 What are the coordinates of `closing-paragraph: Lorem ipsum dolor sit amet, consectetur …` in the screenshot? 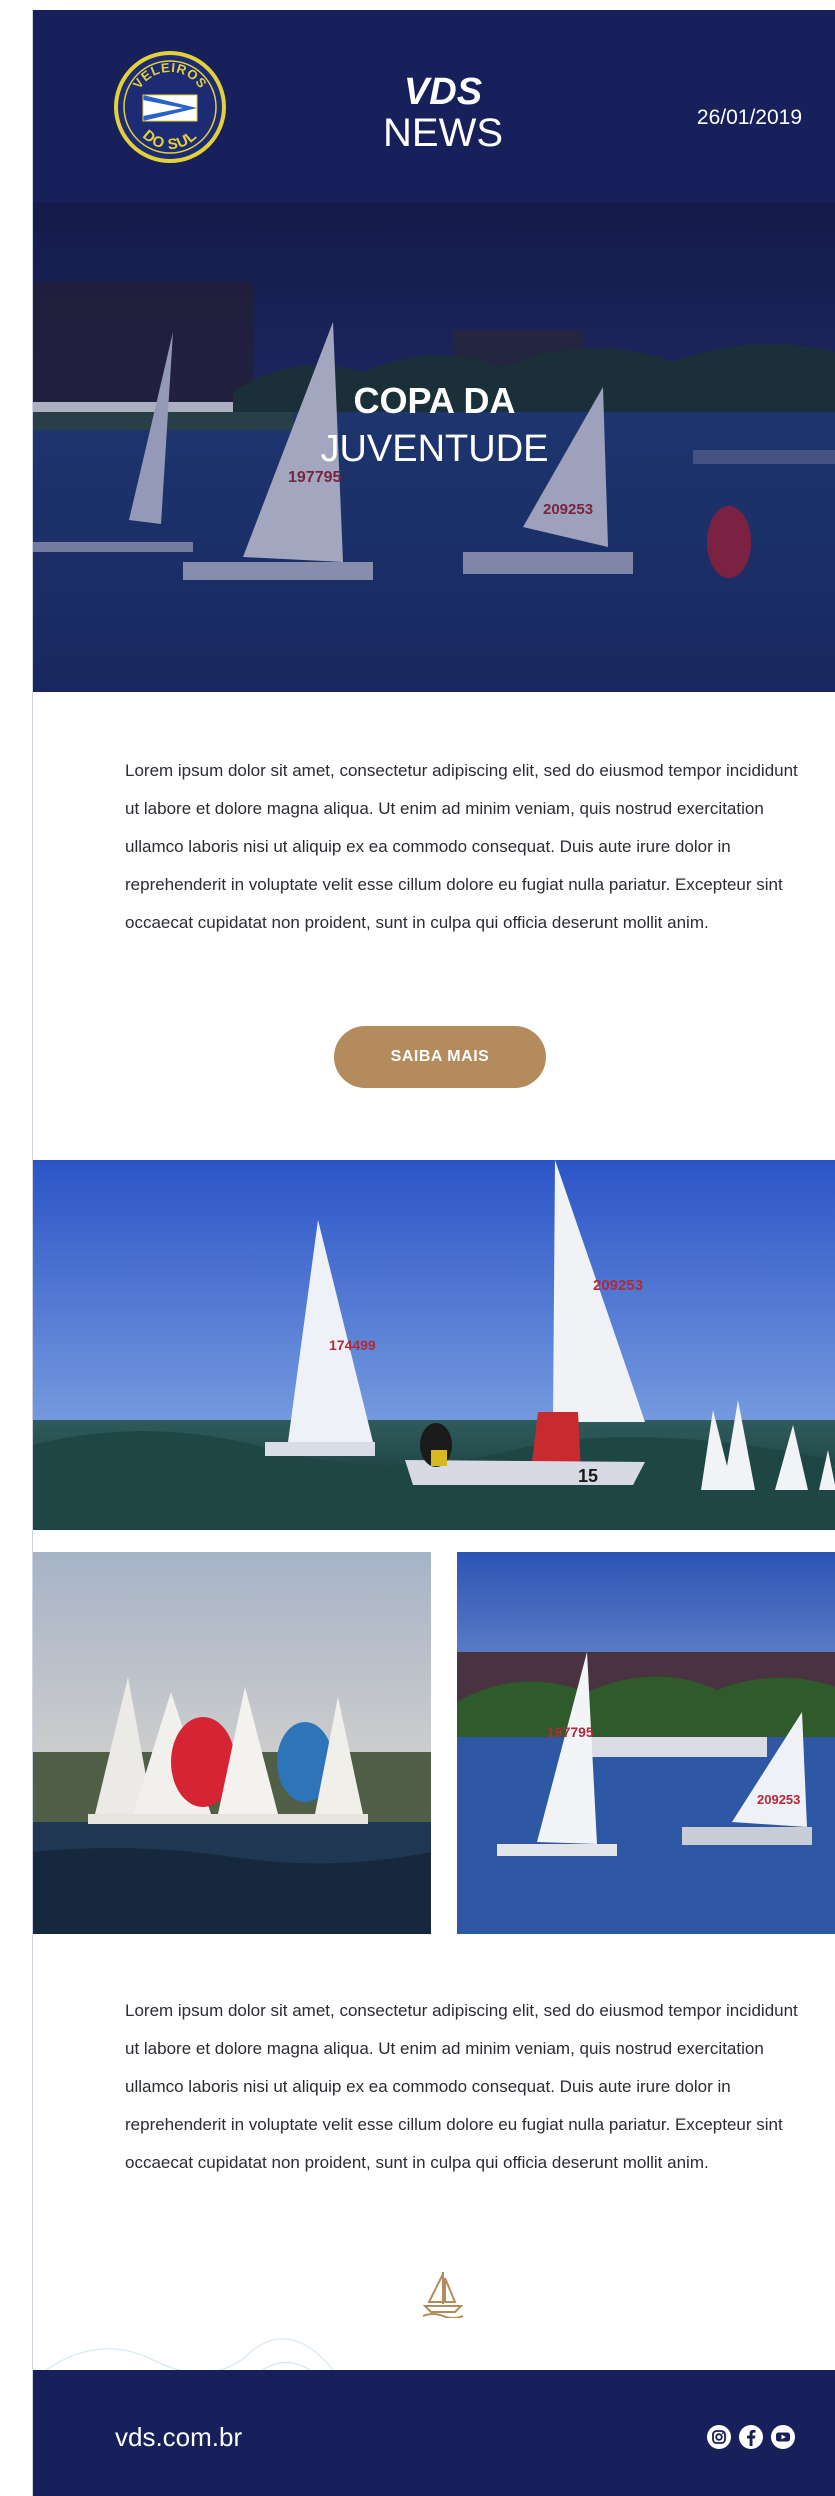 It's located at (461, 2086).